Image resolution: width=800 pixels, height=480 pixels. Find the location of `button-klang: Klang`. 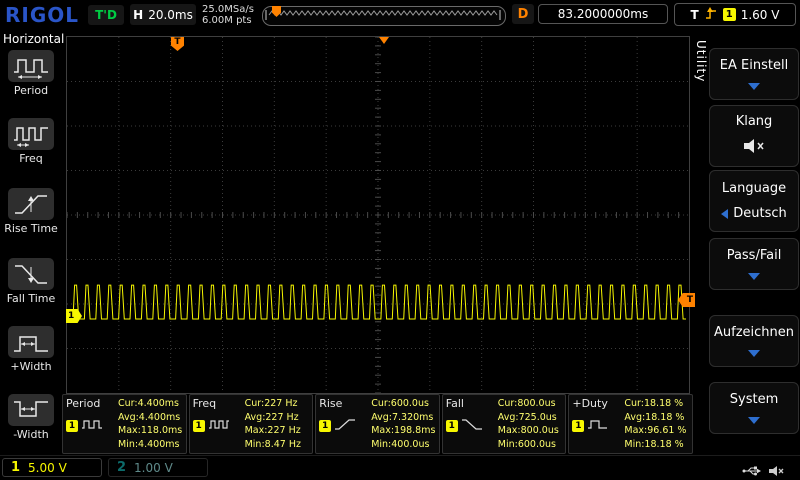

button-klang: Klang is located at coordinates (754, 136).